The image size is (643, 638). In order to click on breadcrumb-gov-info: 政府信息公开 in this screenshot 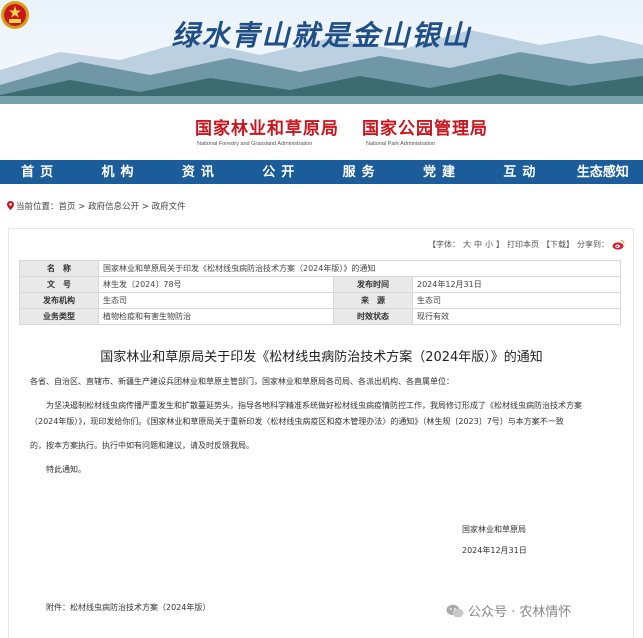, I will do `click(113, 207)`.